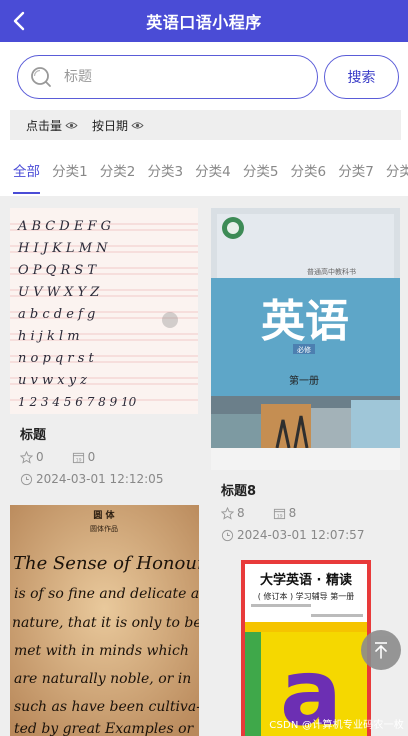 The height and width of the screenshot is (736, 408). I want to click on card-title: 标题8, so click(239, 491).